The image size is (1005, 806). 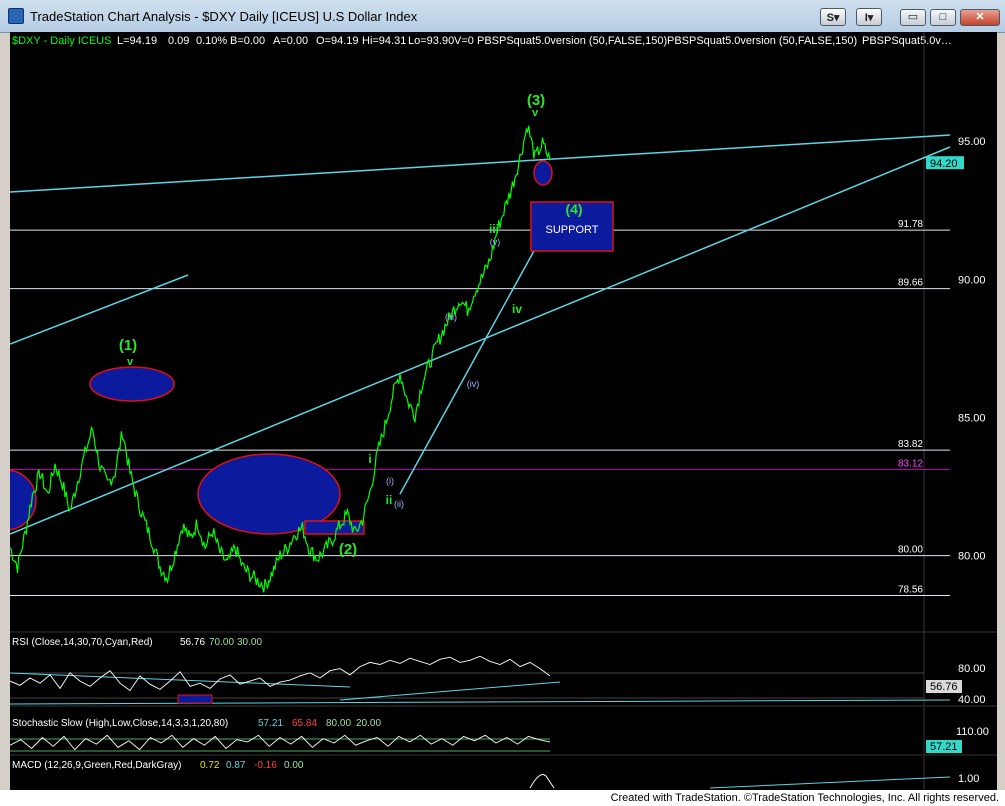 What do you see at coordinates (280, 742) in the screenshot?
I see `stoch-line` at bounding box center [280, 742].